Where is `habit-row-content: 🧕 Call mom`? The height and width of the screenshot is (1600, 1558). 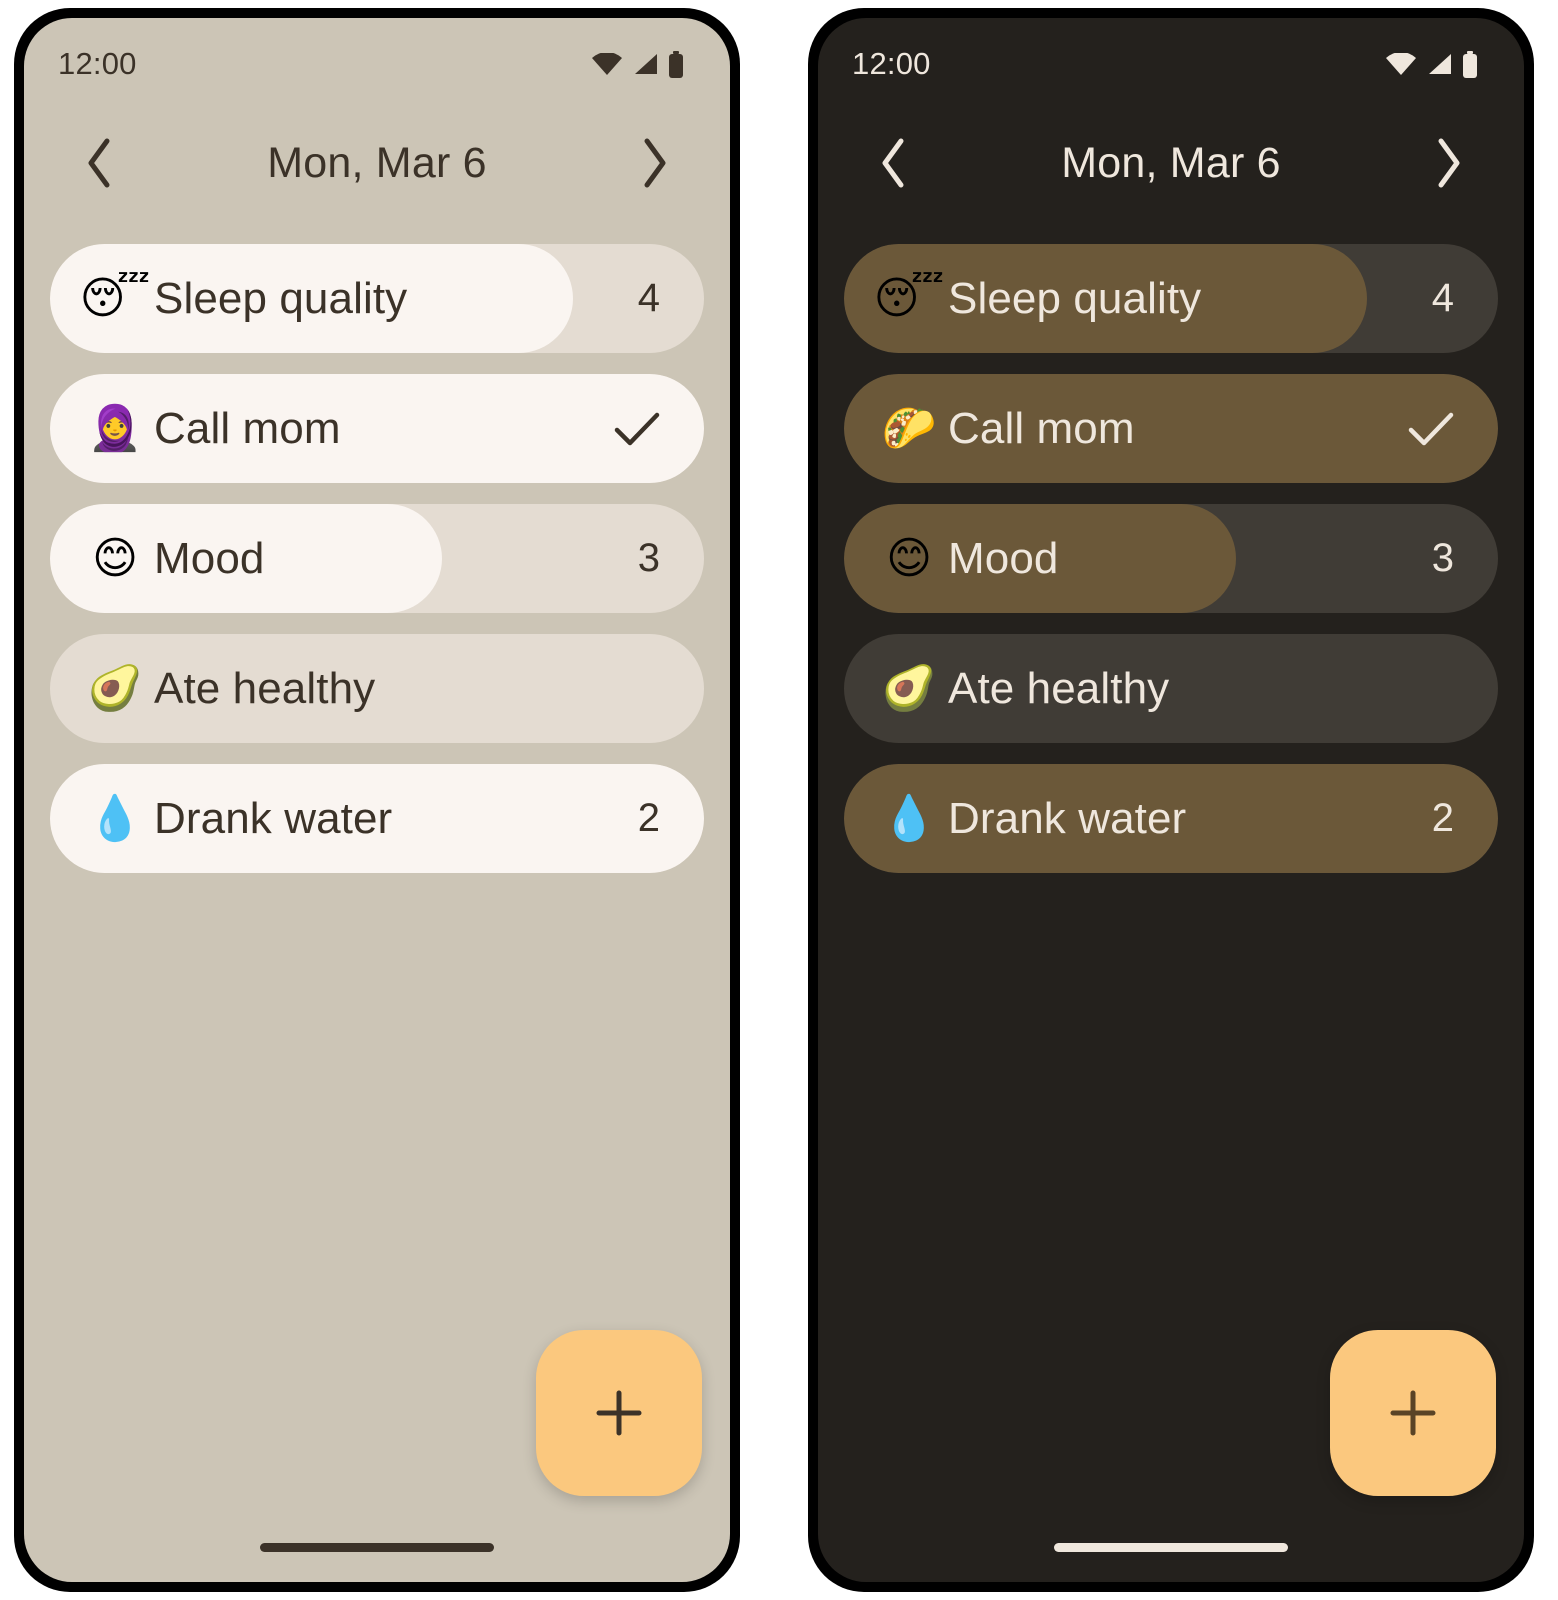
habit-row-content: 🧕 Call mom is located at coordinates (377, 428).